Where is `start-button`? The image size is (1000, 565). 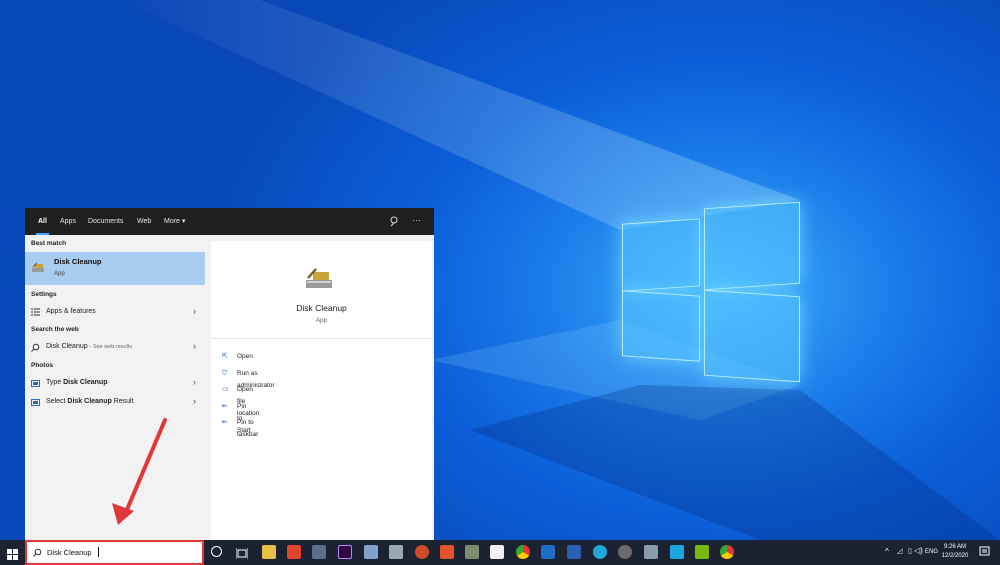 start-button is located at coordinates (12, 553).